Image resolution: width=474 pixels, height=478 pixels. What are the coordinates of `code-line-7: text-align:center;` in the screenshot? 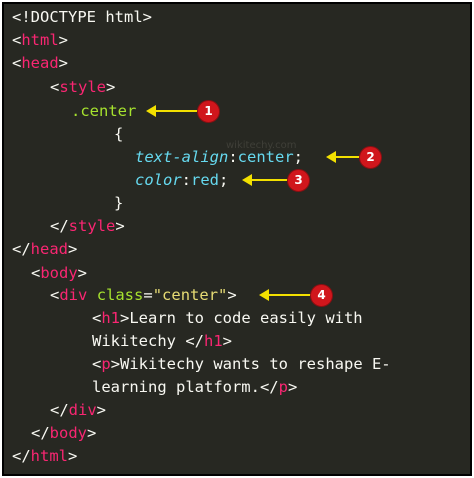 It's located at (219, 157).